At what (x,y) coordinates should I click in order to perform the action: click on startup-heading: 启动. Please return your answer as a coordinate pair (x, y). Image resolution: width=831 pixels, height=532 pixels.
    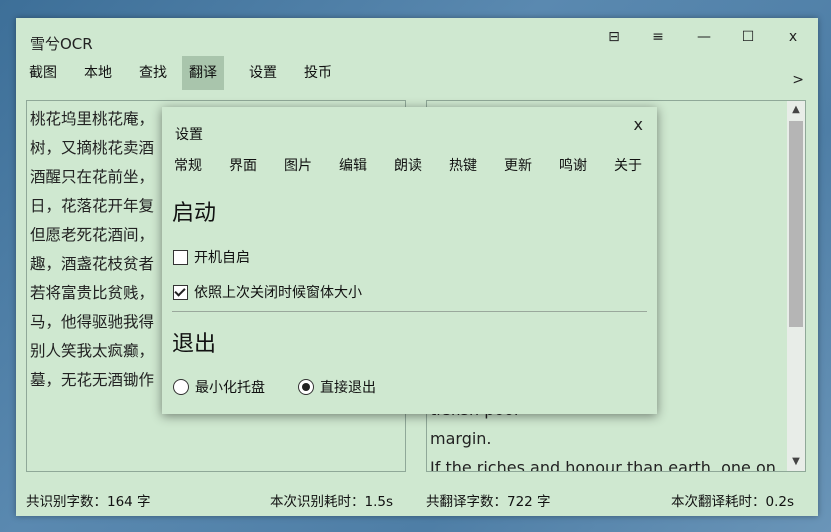
    Looking at the image, I should click on (194, 213).